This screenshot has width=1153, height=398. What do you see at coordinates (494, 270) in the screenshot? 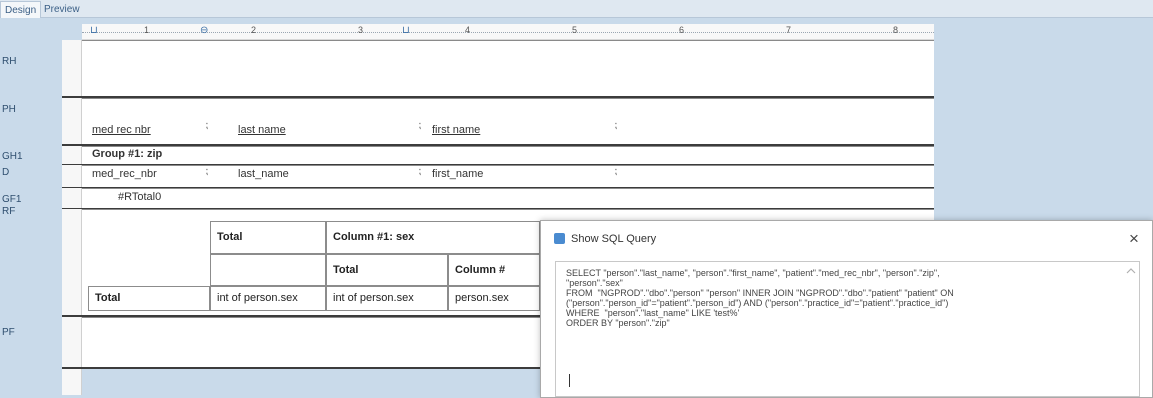
I see `crosstab-subcolumn-header: Column #` at bounding box center [494, 270].